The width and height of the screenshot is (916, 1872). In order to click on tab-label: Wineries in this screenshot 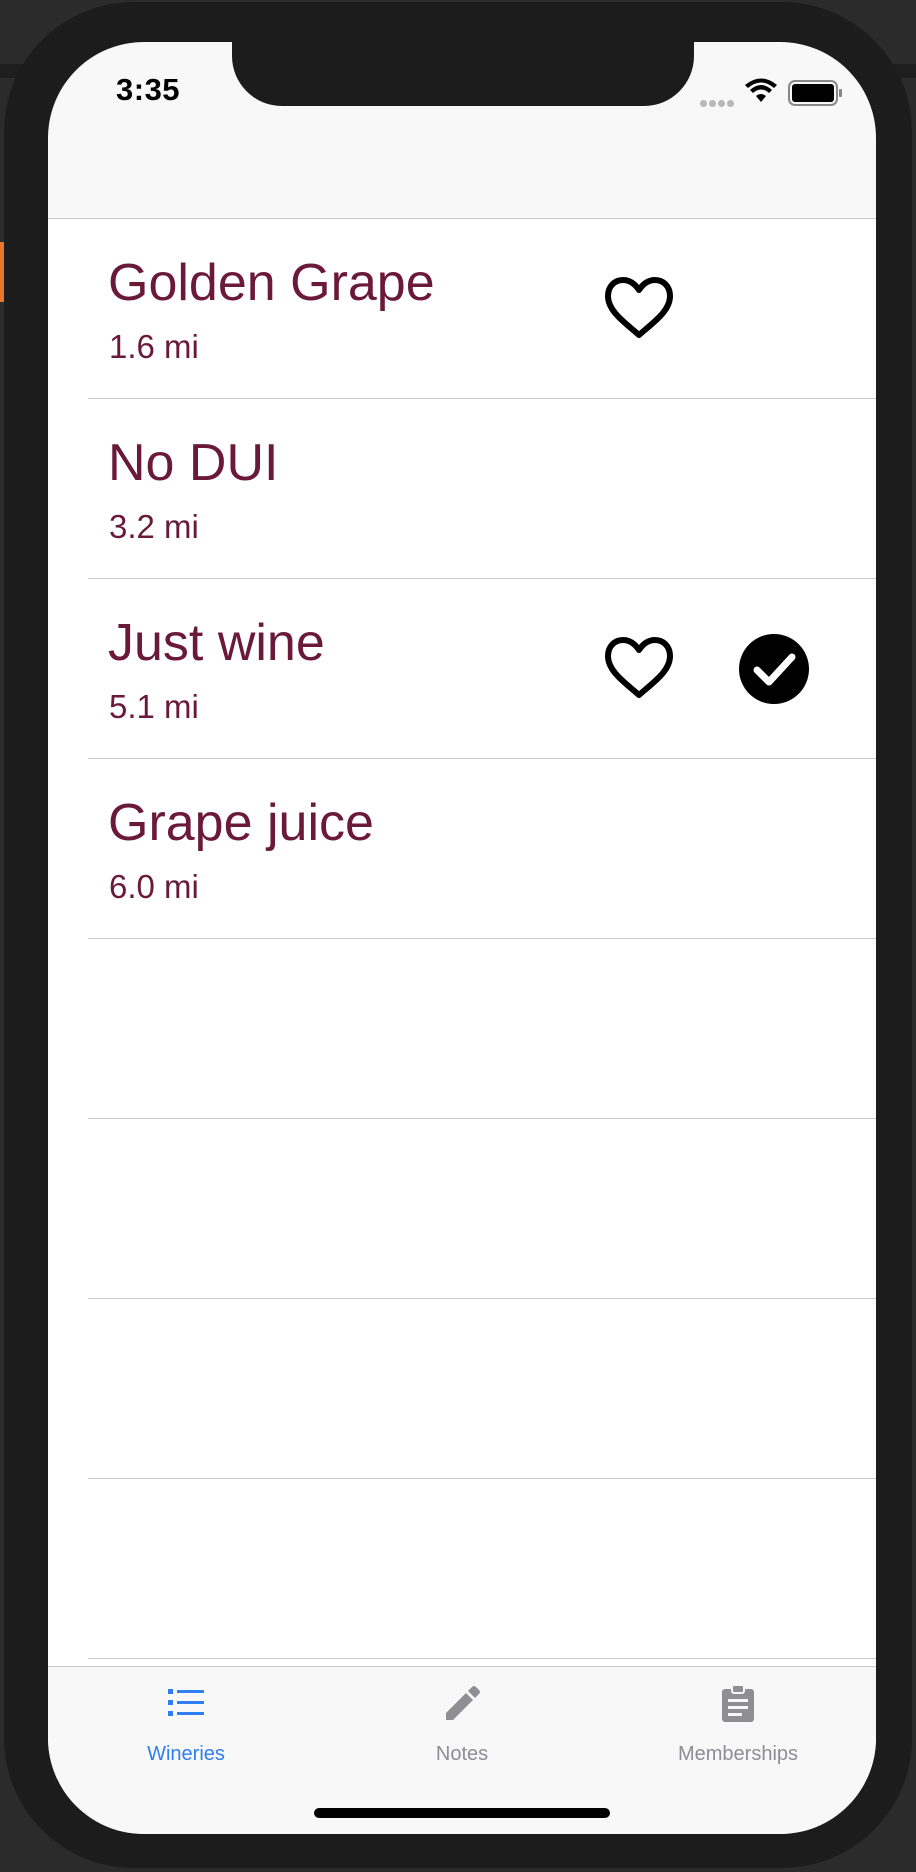, I will do `click(186, 1754)`.